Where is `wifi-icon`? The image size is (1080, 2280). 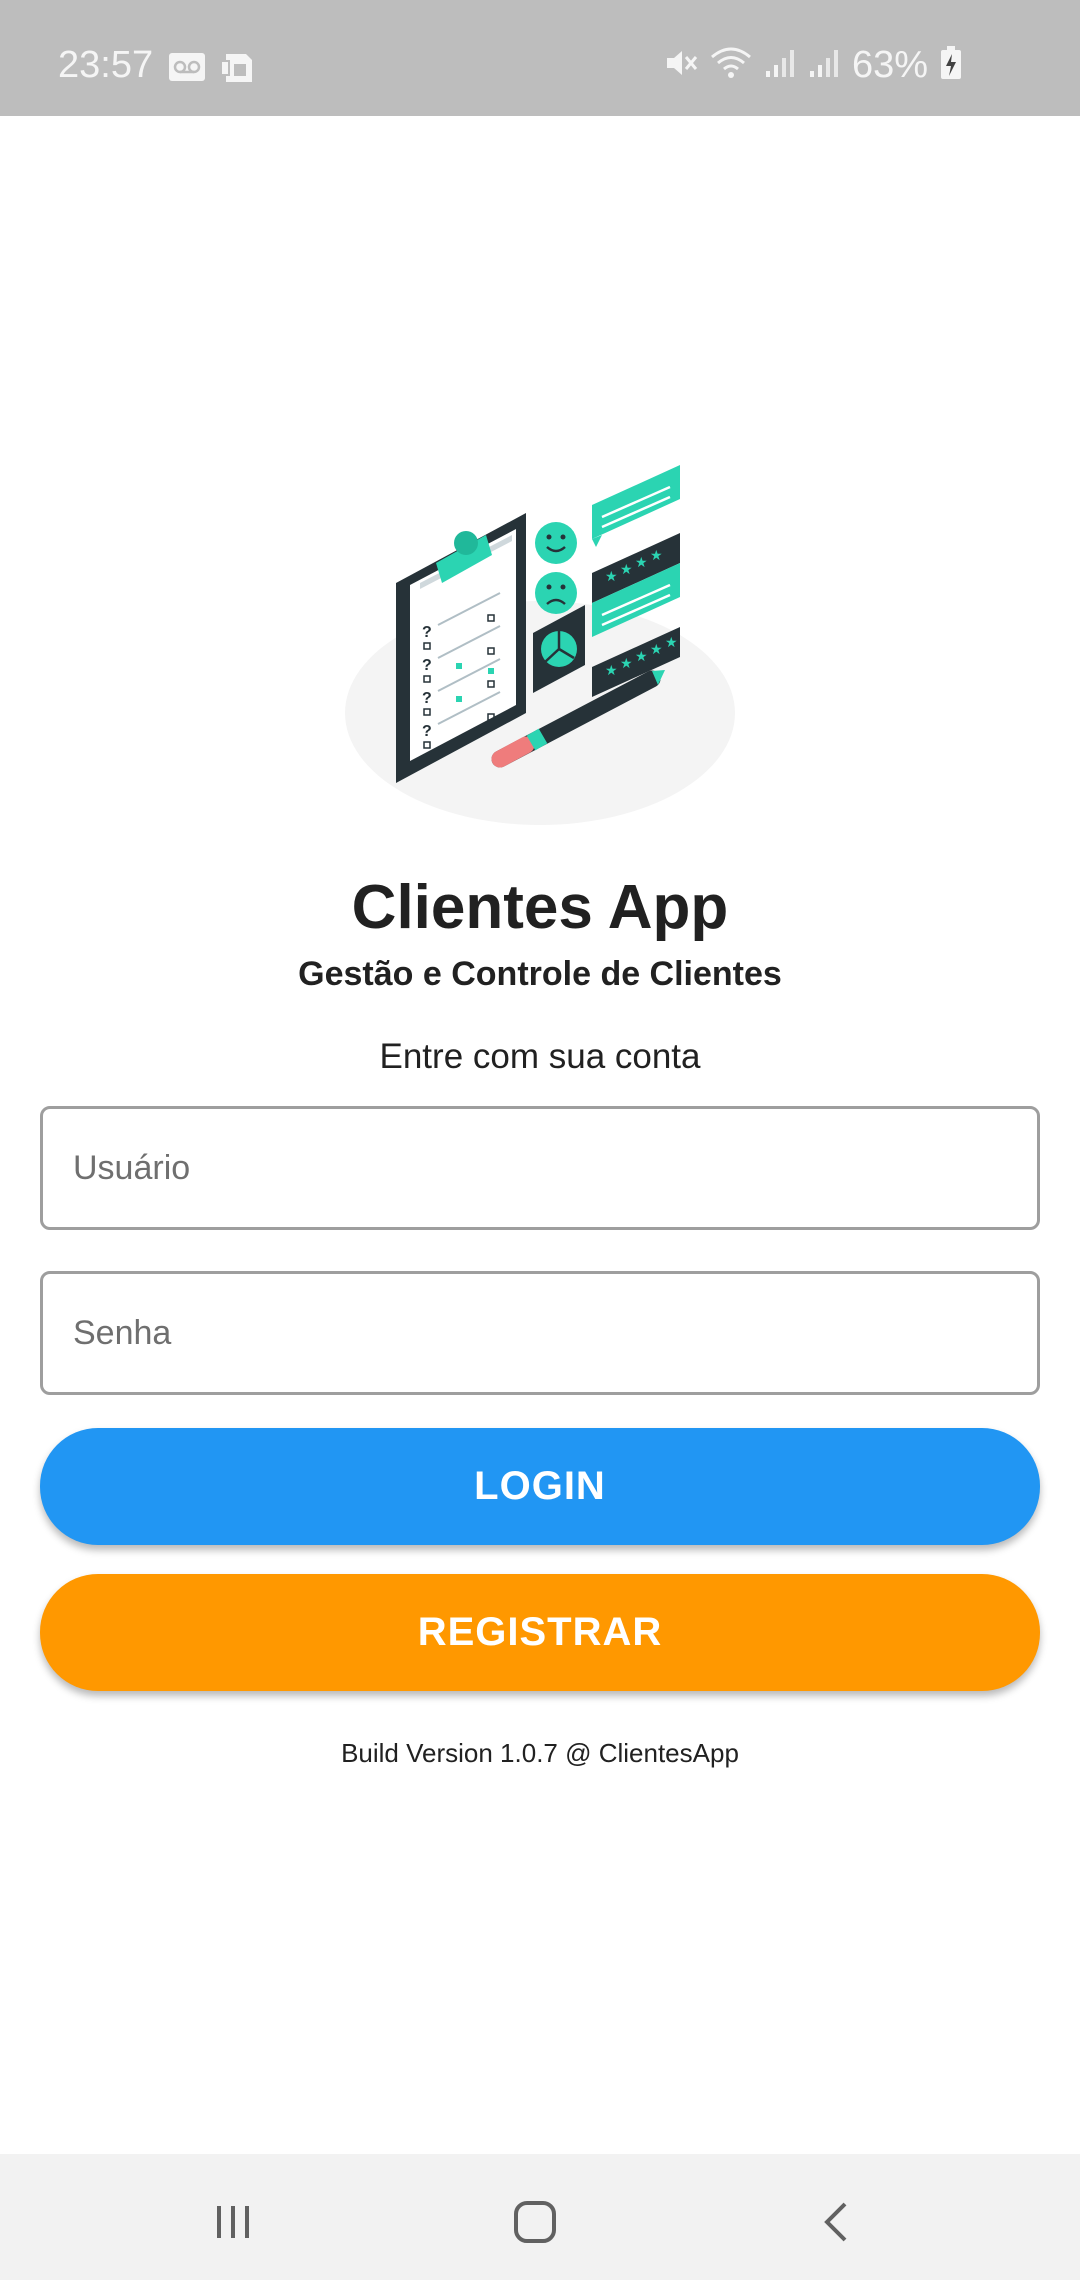 wifi-icon is located at coordinates (731, 65).